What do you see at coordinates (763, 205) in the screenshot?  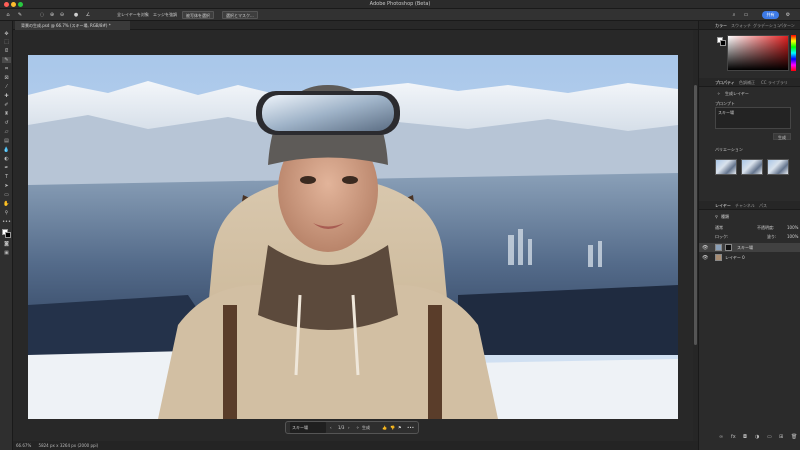 I see `tab-paths: パス` at bounding box center [763, 205].